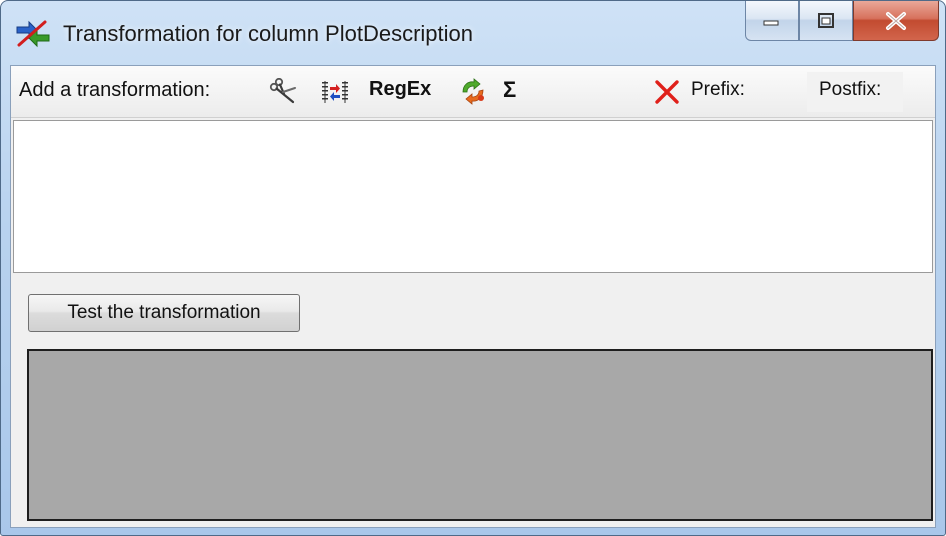 Image resolution: width=946 pixels, height=536 pixels. Describe the element at coordinates (283, 91) in the screenshot. I see `scissors-icon` at that location.